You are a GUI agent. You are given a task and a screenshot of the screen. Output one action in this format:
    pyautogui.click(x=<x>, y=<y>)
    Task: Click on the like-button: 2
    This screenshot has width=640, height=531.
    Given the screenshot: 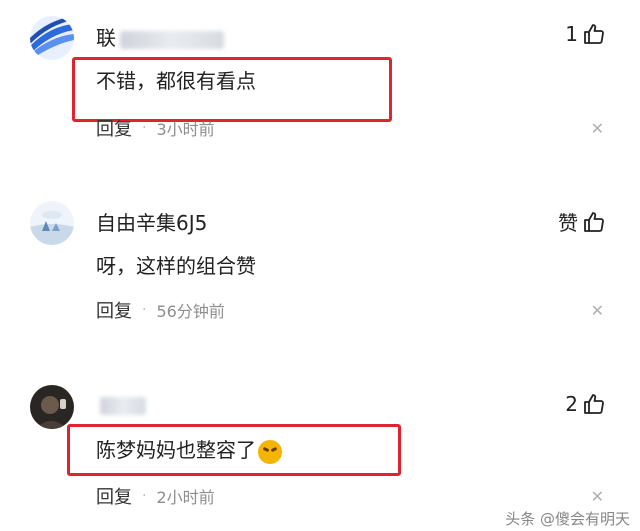 What is the action you would take?
    pyautogui.click(x=585, y=404)
    